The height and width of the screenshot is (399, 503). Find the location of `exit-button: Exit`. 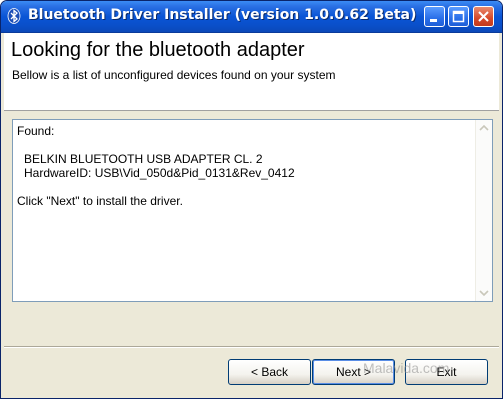

exit-button: Exit is located at coordinates (446, 372).